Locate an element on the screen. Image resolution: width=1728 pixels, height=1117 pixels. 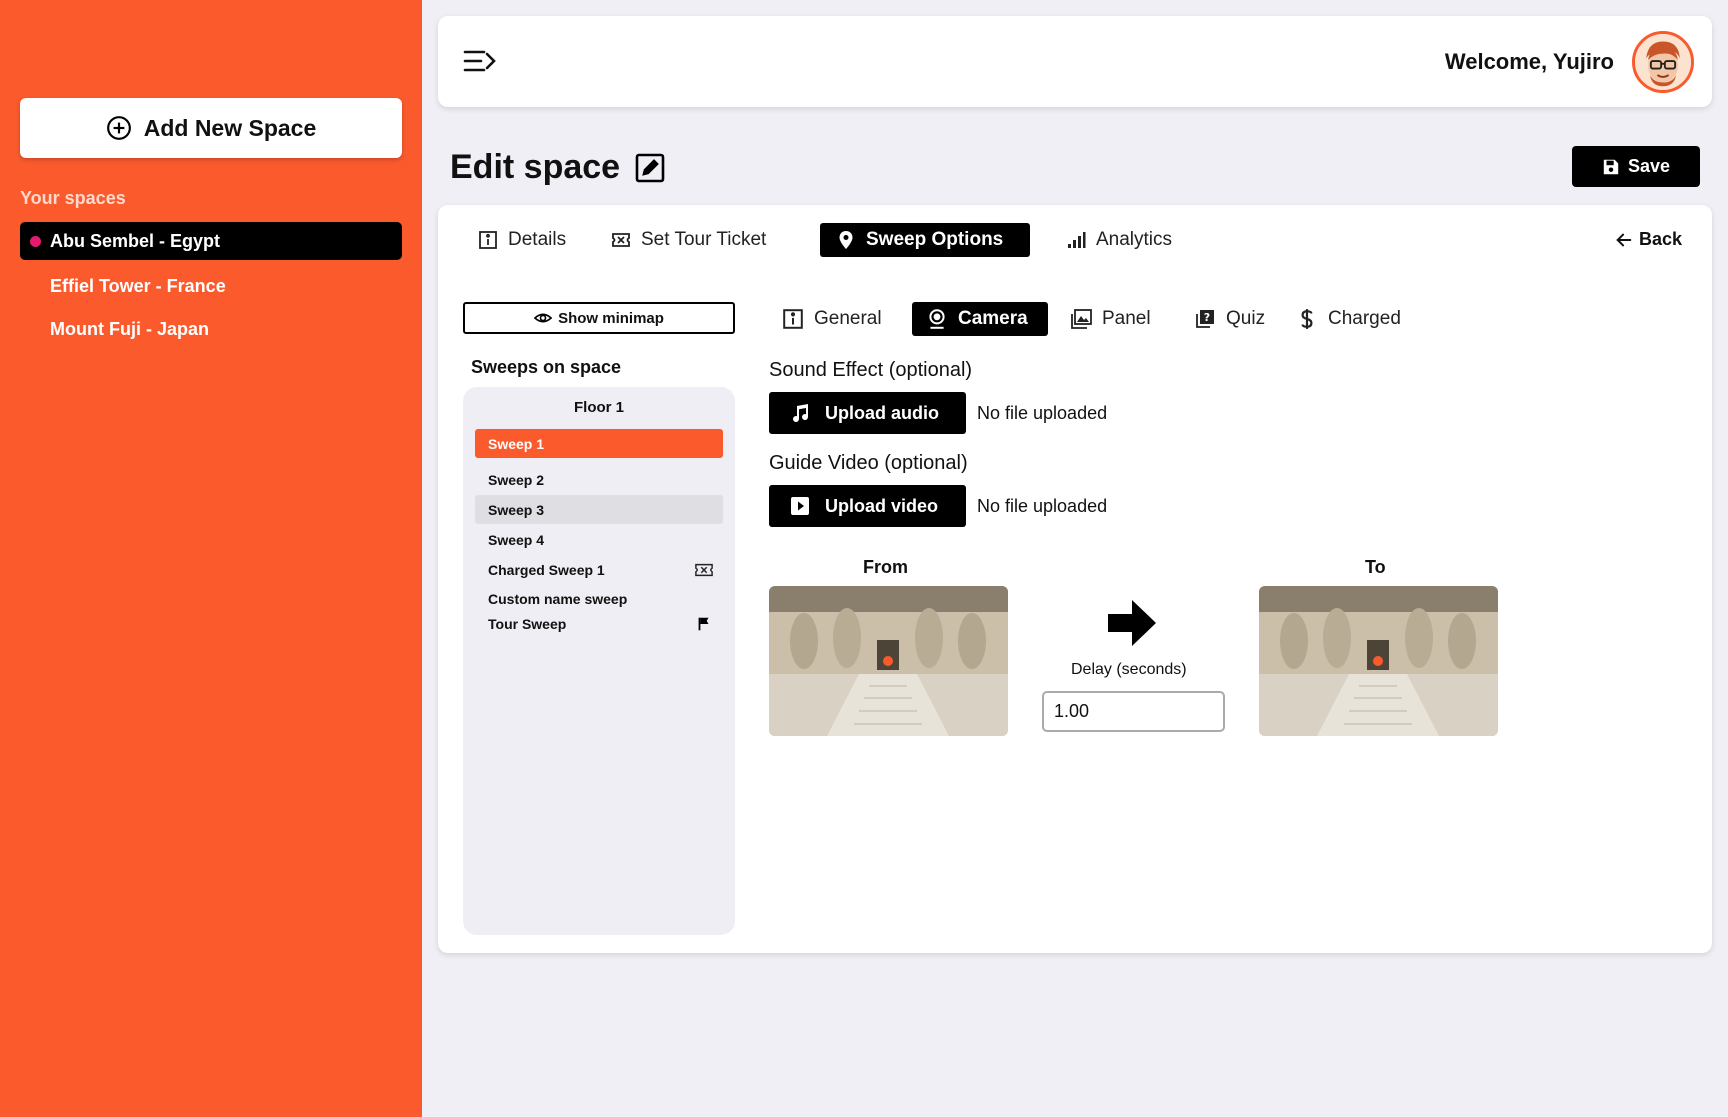
plus-circle-icon is located at coordinates (118, 128).